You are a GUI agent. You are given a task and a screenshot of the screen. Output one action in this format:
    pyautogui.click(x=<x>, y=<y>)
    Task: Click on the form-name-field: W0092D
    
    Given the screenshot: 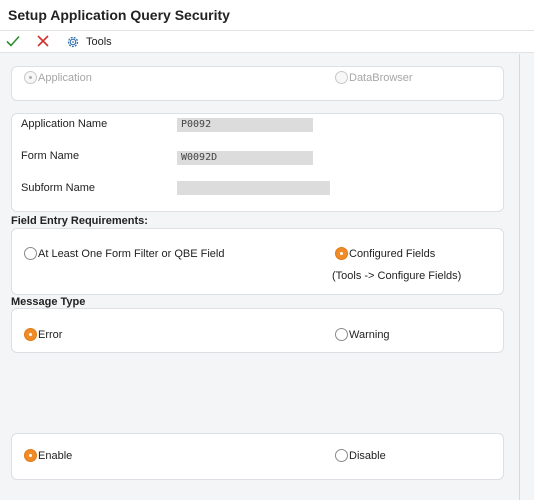 What is the action you would take?
    pyautogui.click(x=245, y=158)
    